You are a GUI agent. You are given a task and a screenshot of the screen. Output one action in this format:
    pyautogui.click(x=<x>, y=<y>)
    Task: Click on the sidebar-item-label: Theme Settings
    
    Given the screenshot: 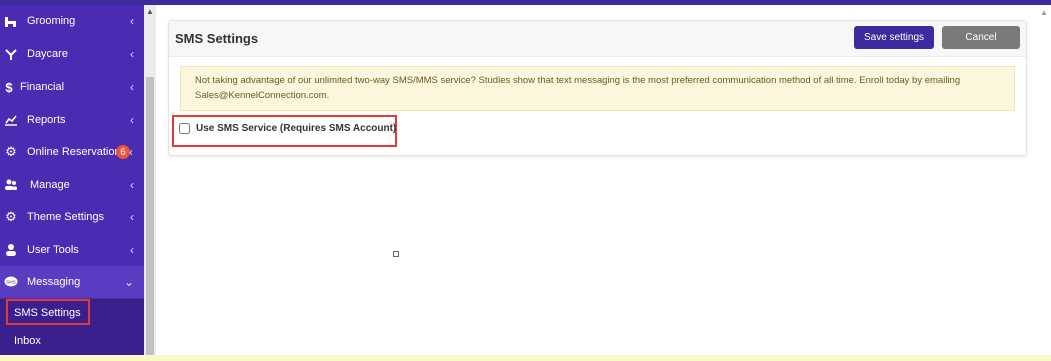 What is the action you would take?
    pyautogui.click(x=66, y=217)
    